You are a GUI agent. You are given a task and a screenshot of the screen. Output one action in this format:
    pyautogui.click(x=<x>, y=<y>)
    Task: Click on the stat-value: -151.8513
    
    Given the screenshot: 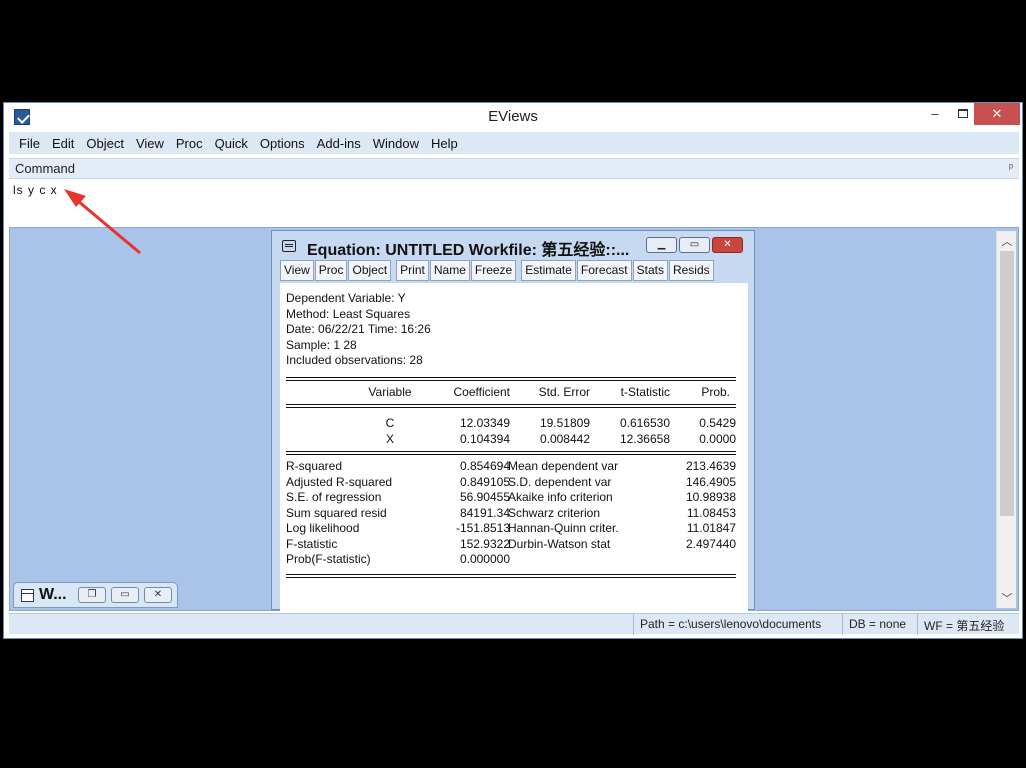 What is the action you would take?
    pyautogui.click(x=482, y=528)
    